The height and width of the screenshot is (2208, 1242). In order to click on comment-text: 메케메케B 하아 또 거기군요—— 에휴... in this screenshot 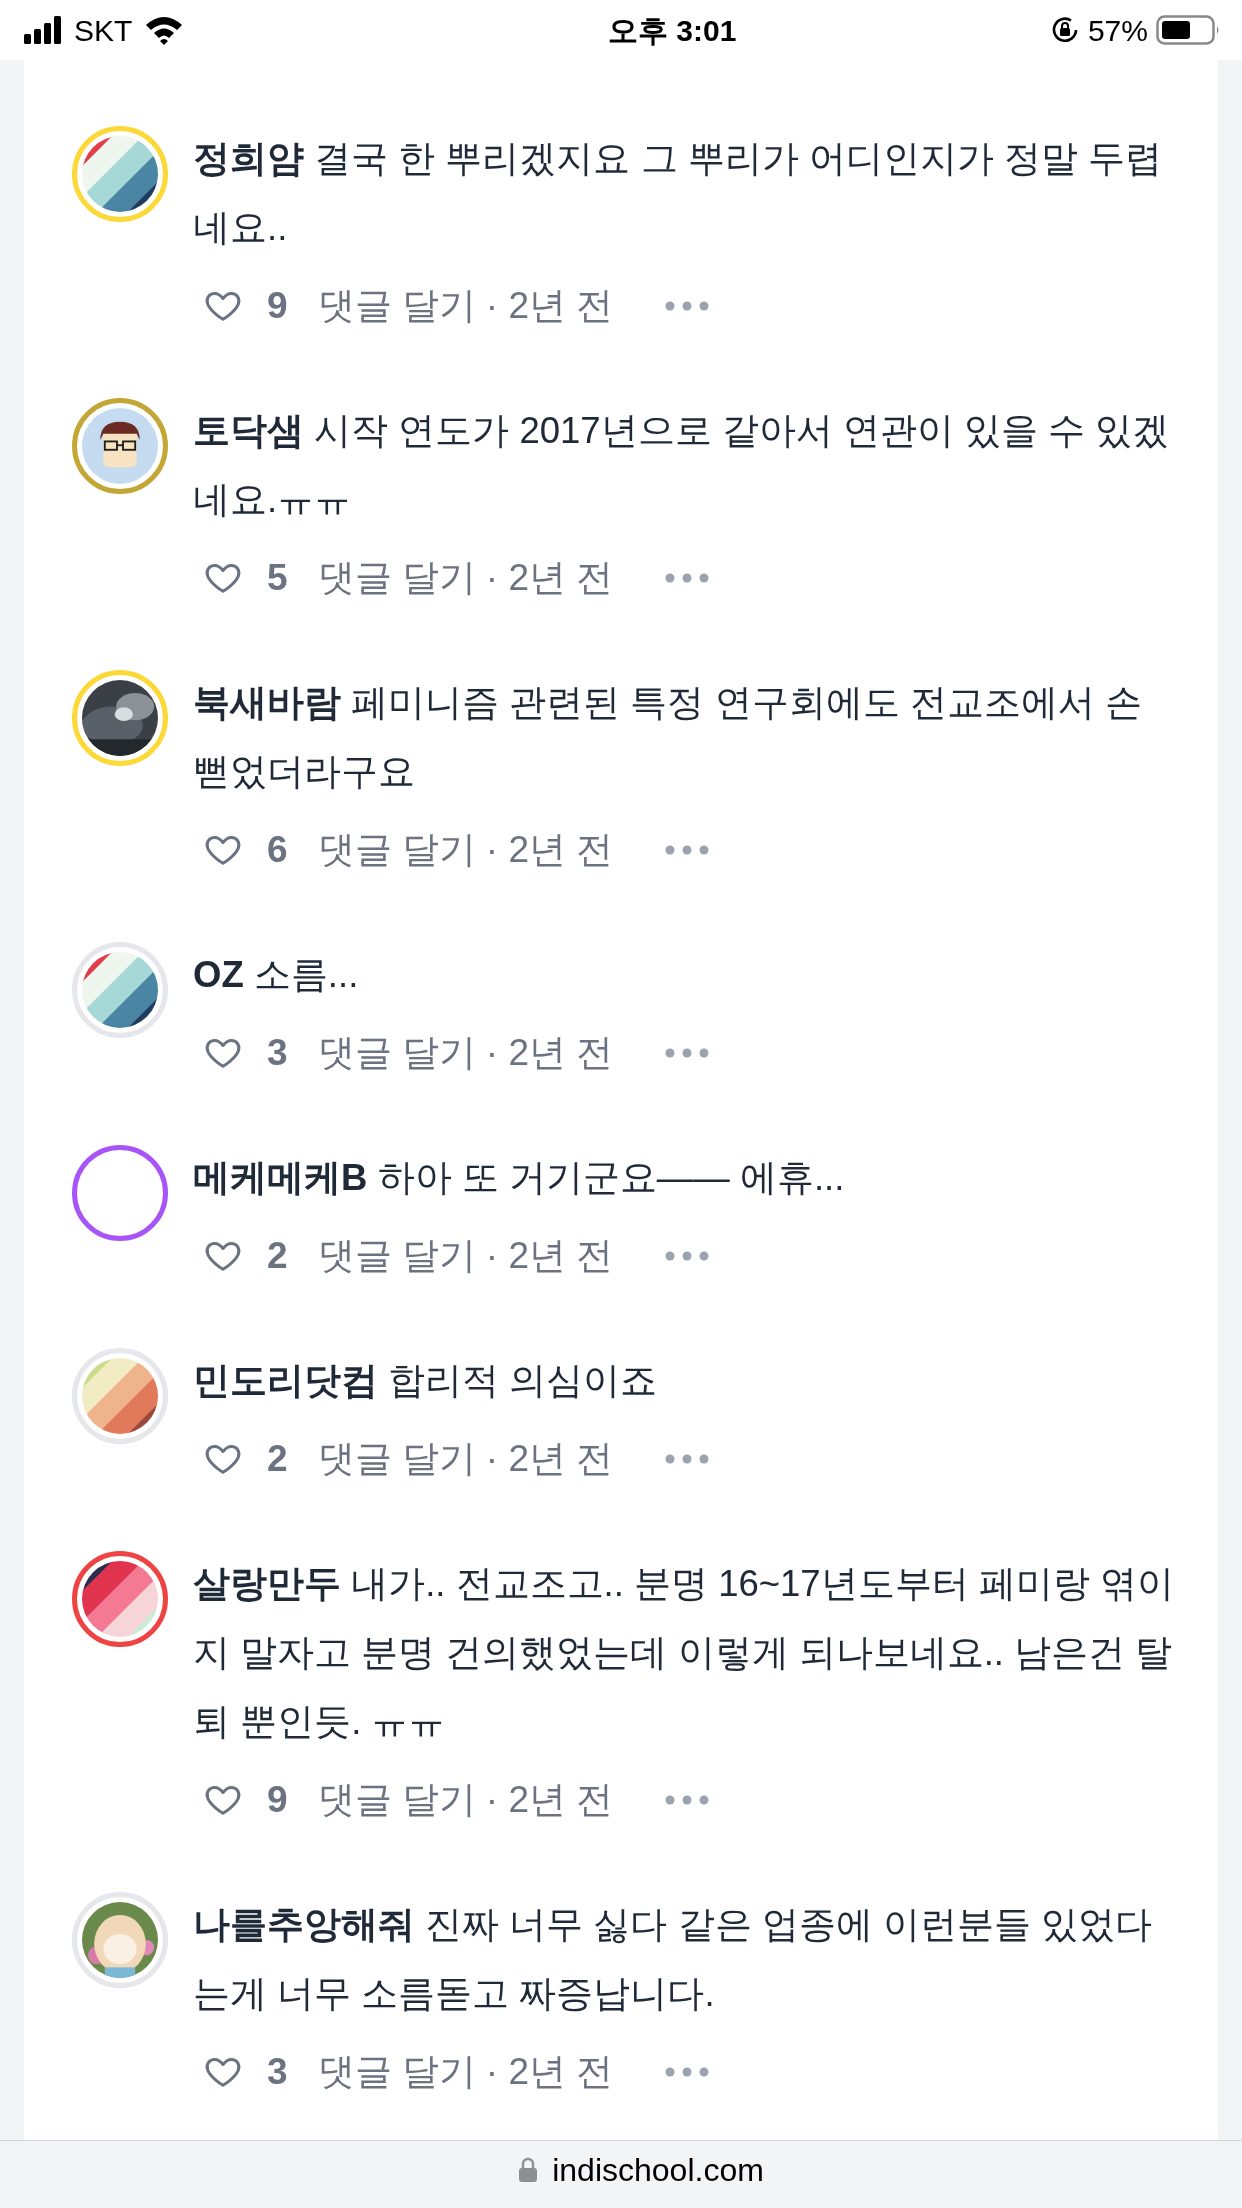, I will do `click(519, 1178)`.